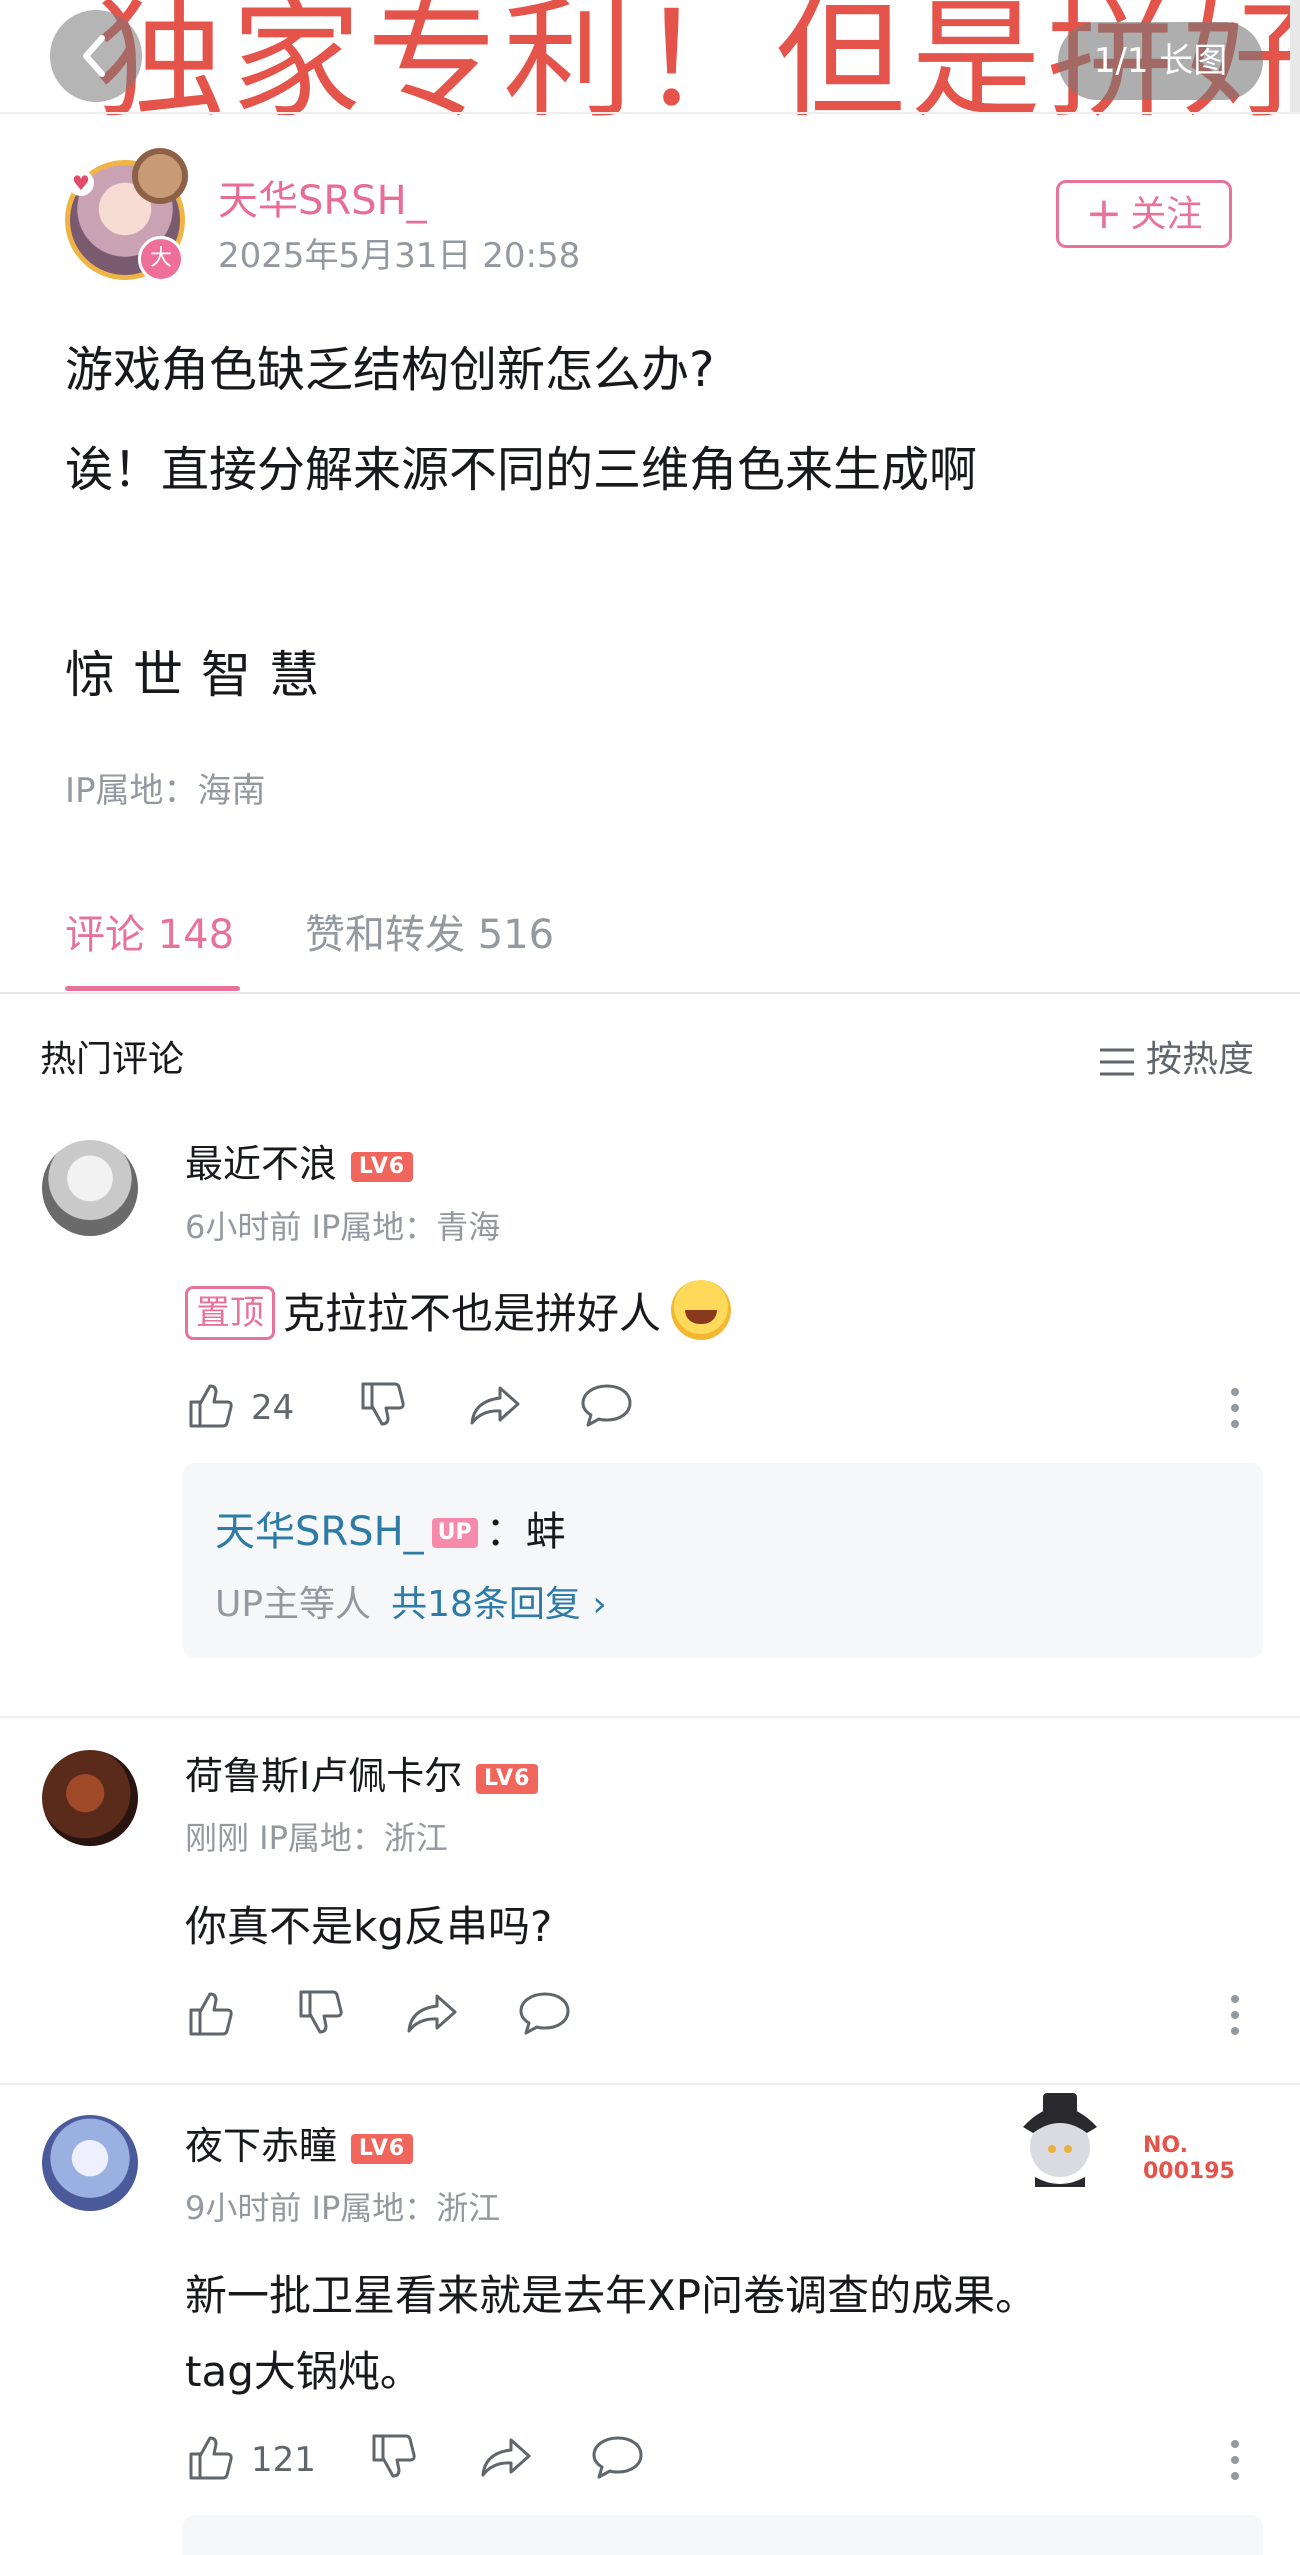  I want to click on fan-medal-character-icon, so click(1060, 2140).